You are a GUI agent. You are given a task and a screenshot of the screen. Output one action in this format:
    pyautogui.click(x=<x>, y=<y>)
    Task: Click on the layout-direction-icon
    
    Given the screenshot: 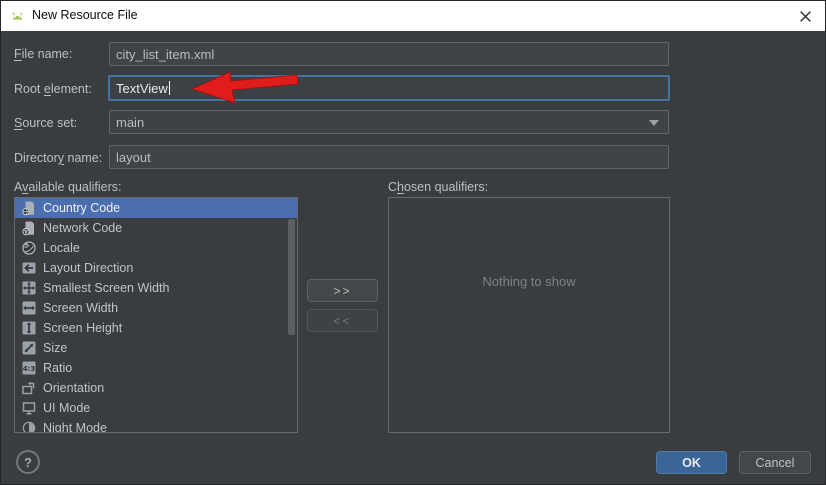 What is the action you would take?
    pyautogui.click(x=29, y=268)
    